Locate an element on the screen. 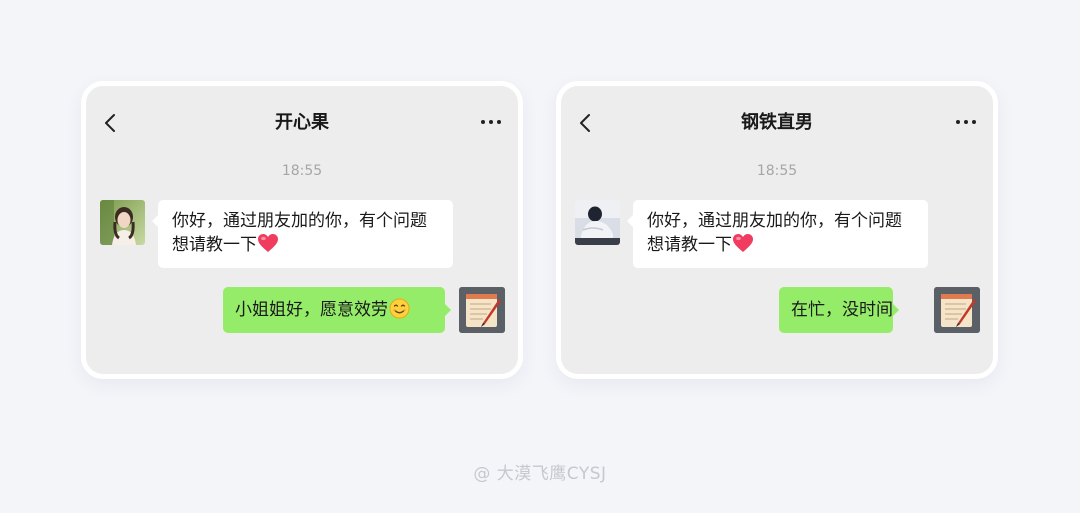 Image resolution: width=1080 pixels, height=513 pixels. avatar-girl-photo is located at coordinates (122, 222).